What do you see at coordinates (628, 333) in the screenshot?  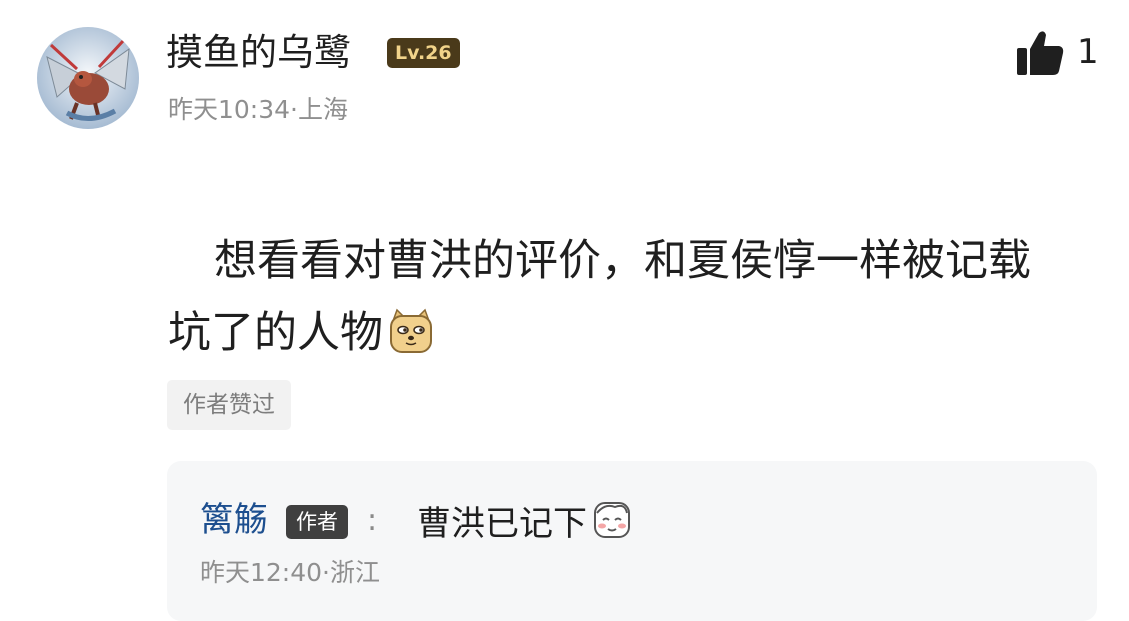 I see `comment-text-line: 坑了的人物` at bounding box center [628, 333].